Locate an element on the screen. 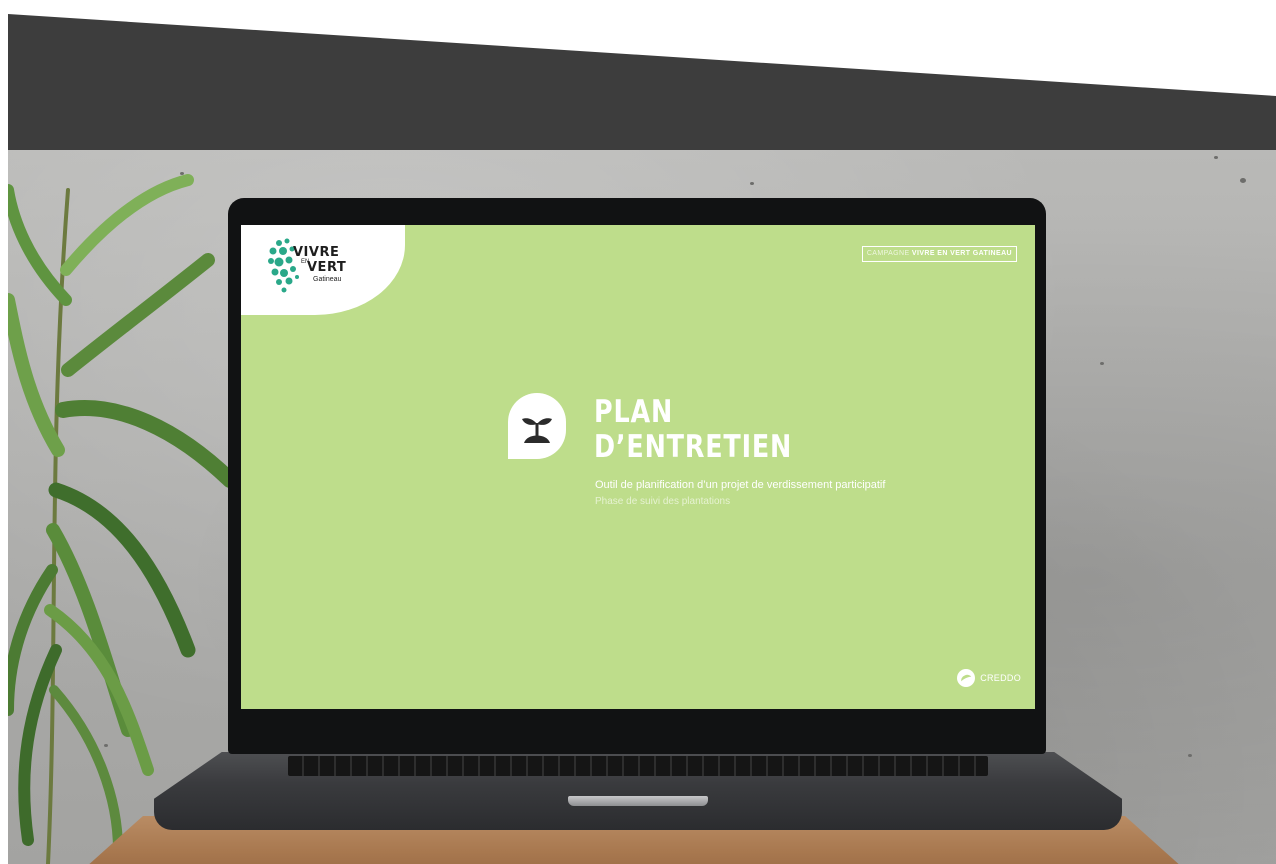  footer-brand: CREDDO is located at coordinates (989, 678).